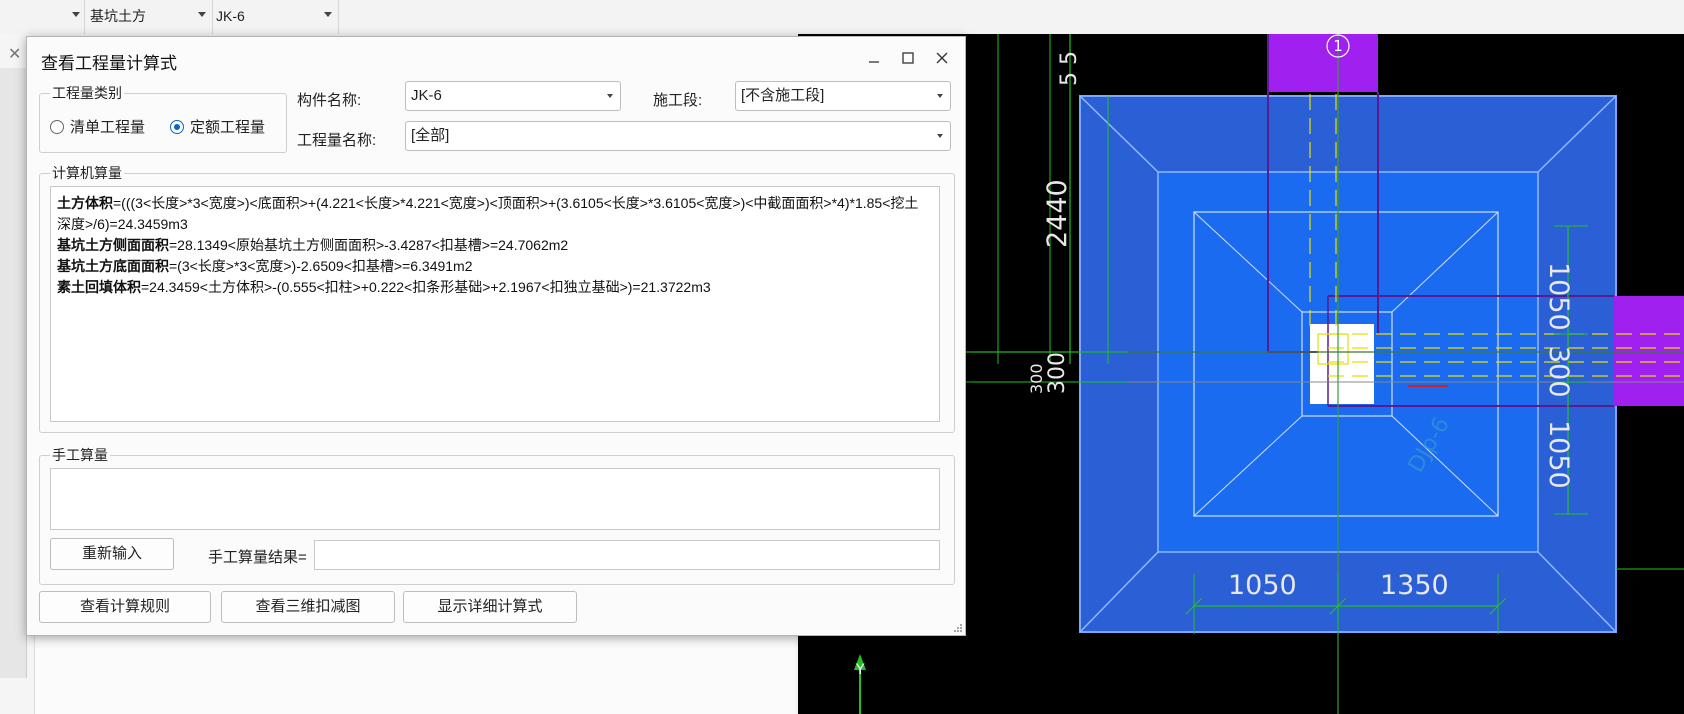  I want to click on maximize-icon, so click(908, 58).